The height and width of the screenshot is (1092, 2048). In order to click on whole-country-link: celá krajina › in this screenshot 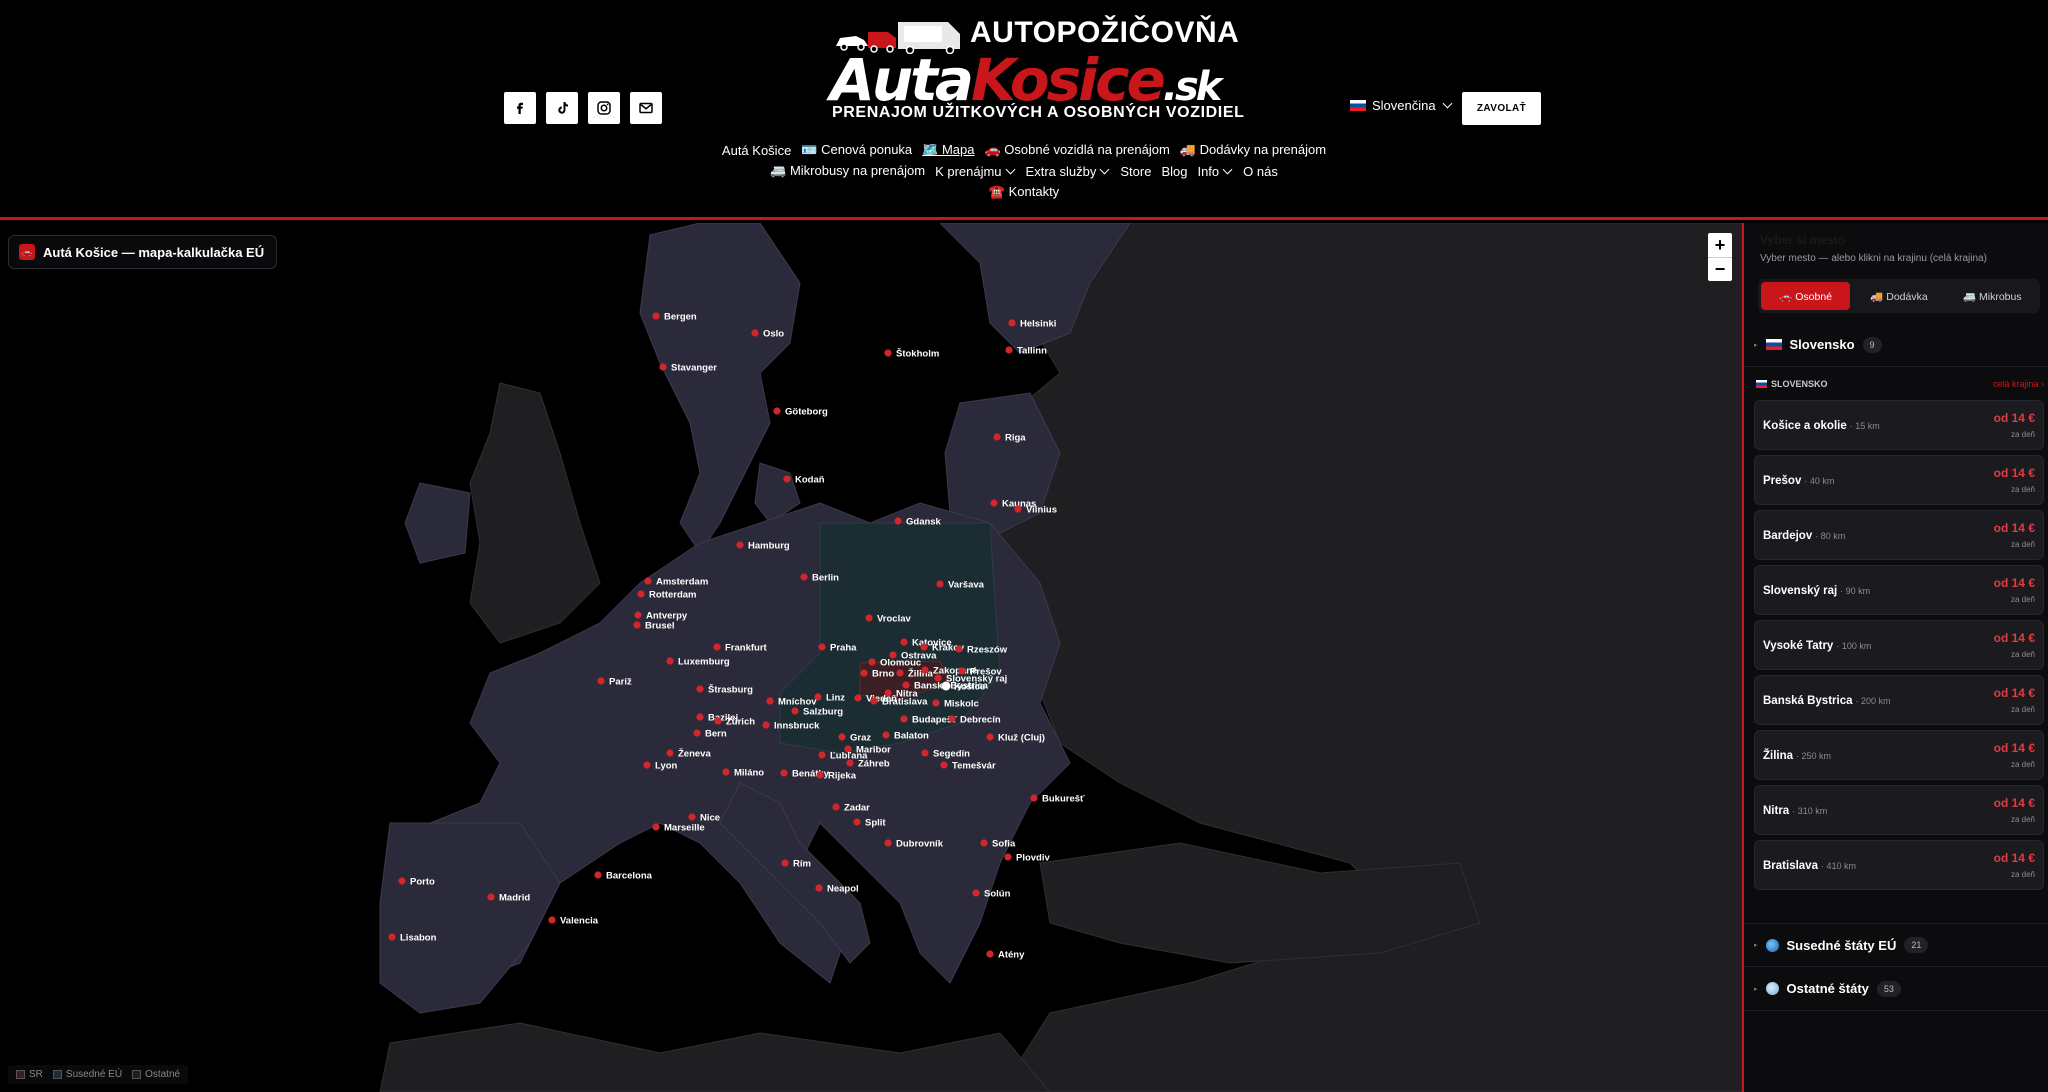, I will do `click(2018, 384)`.